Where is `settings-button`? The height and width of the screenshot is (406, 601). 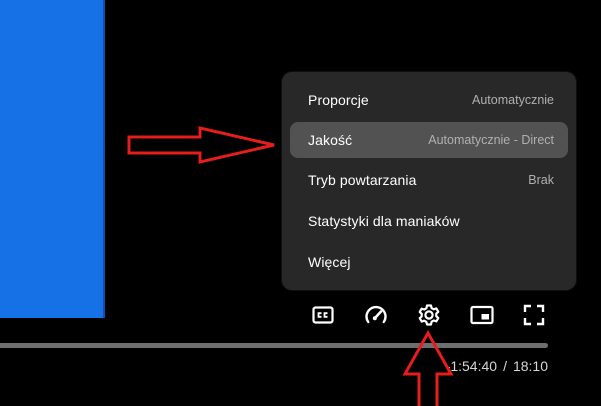 settings-button is located at coordinates (429, 315).